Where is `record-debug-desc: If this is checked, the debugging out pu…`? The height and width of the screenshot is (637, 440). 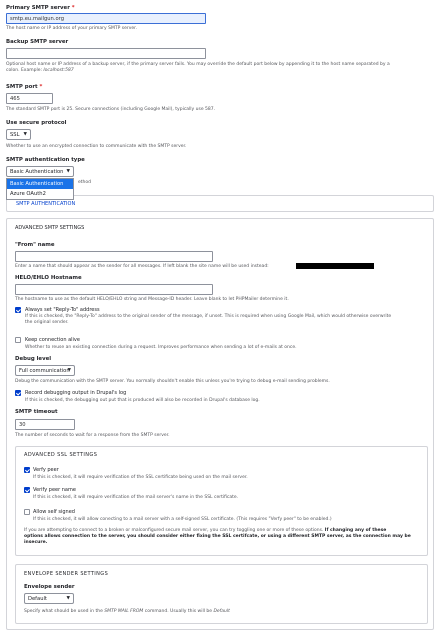 record-debug-desc: If this is checked, the debugging out pu… is located at coordinates (142, 400).